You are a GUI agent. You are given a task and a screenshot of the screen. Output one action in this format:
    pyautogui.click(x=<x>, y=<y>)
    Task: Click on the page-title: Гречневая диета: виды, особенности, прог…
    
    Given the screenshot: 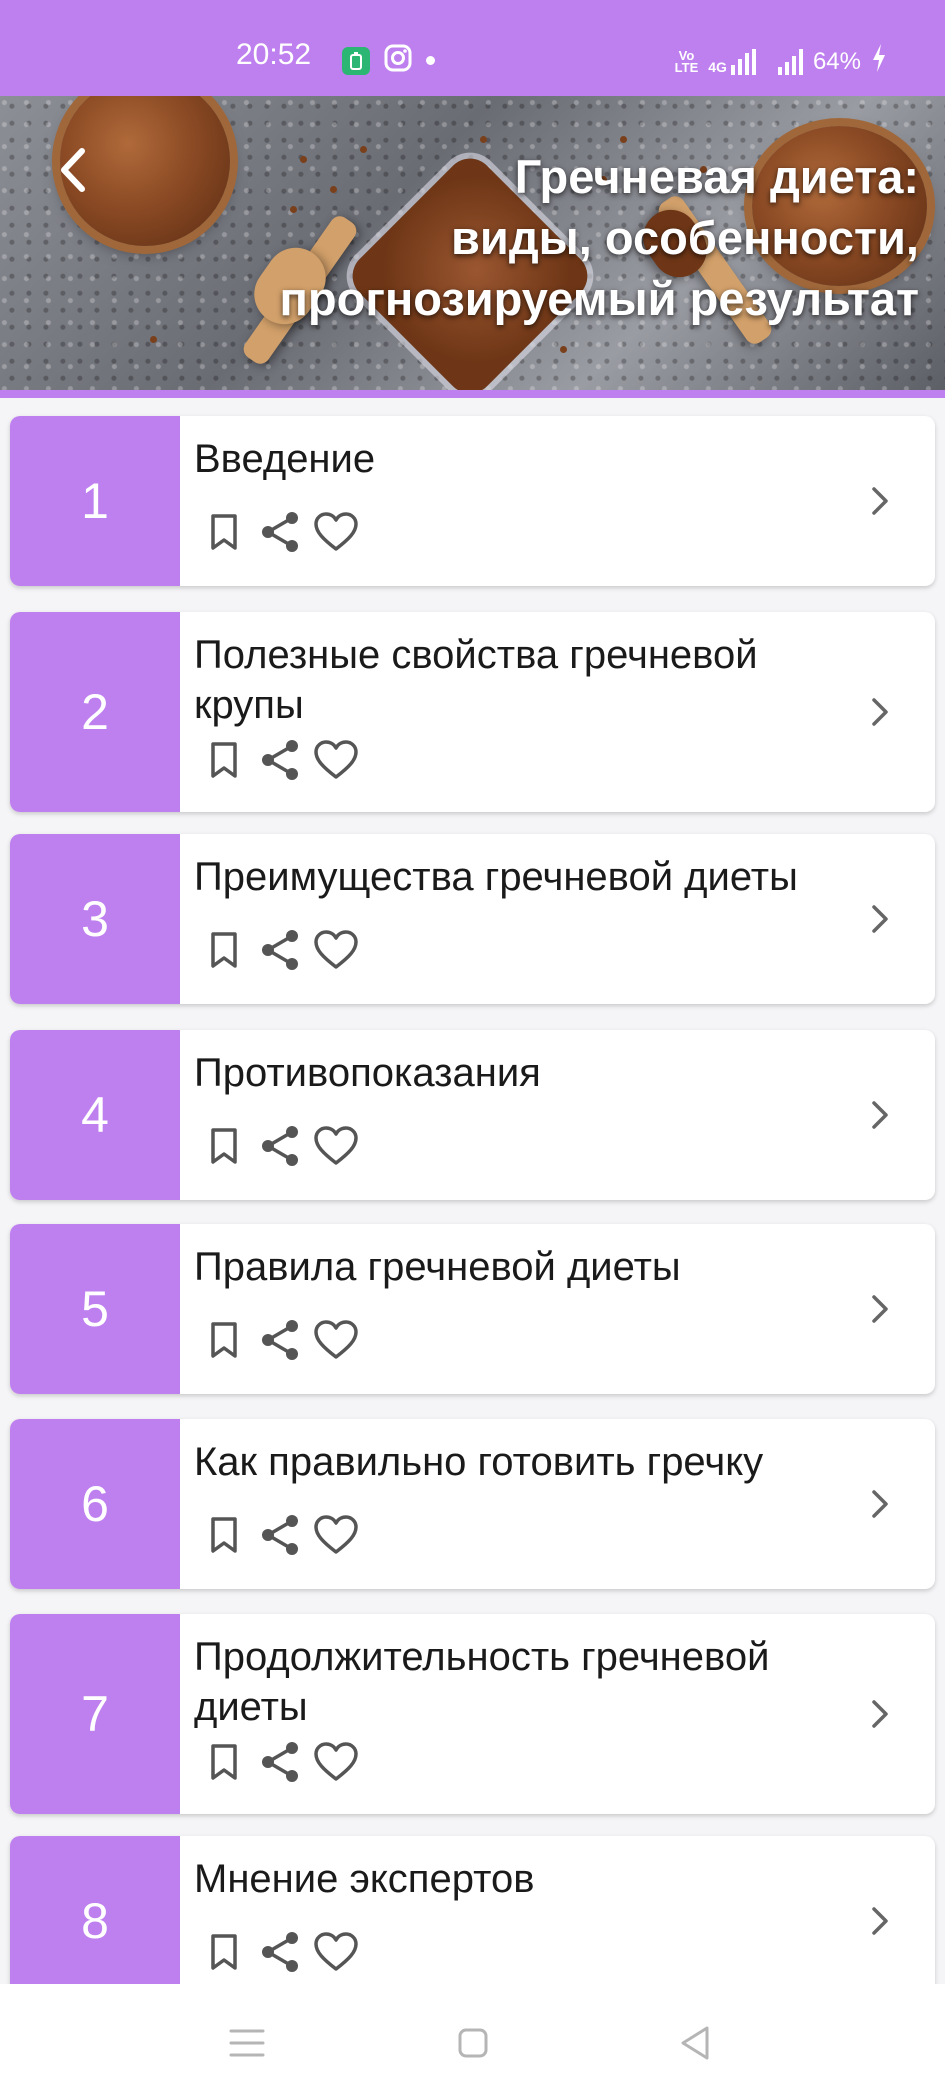 What is the action you would take?
    pyautogui.click(x=599, y=237)
    